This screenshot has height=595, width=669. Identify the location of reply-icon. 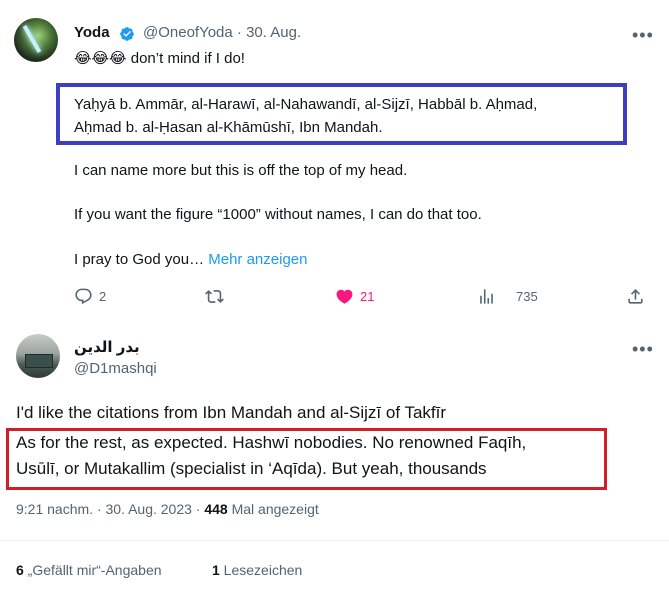
(83, 296).